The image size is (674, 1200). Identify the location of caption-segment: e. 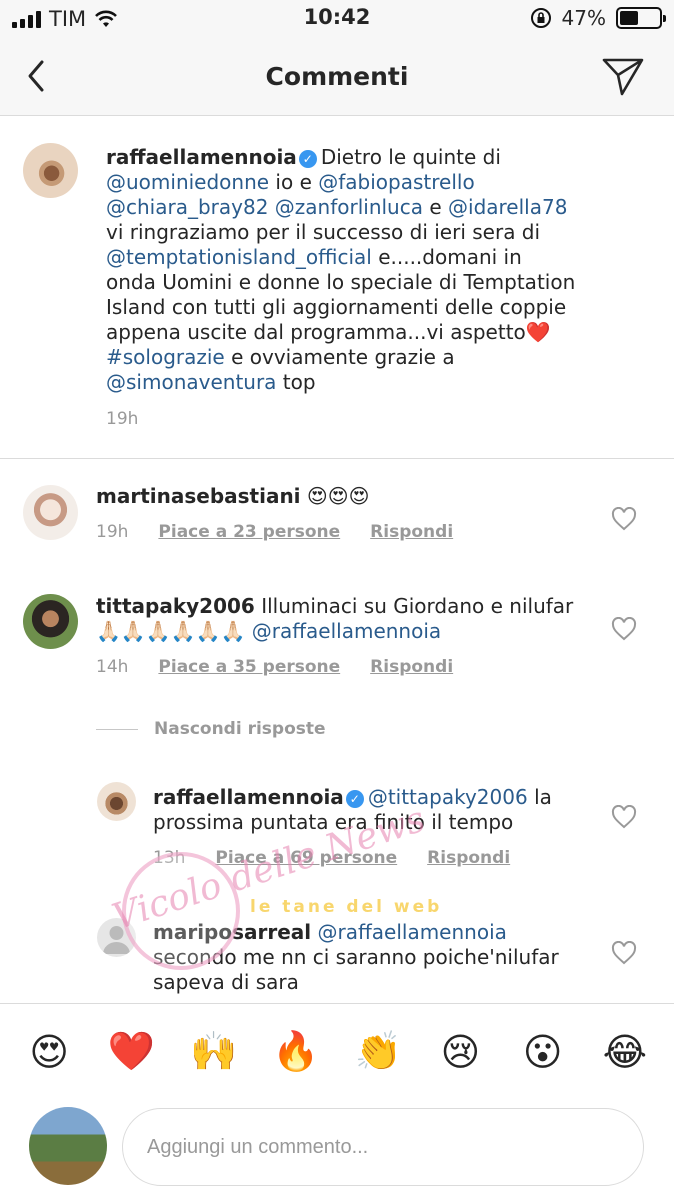
(435, 207).